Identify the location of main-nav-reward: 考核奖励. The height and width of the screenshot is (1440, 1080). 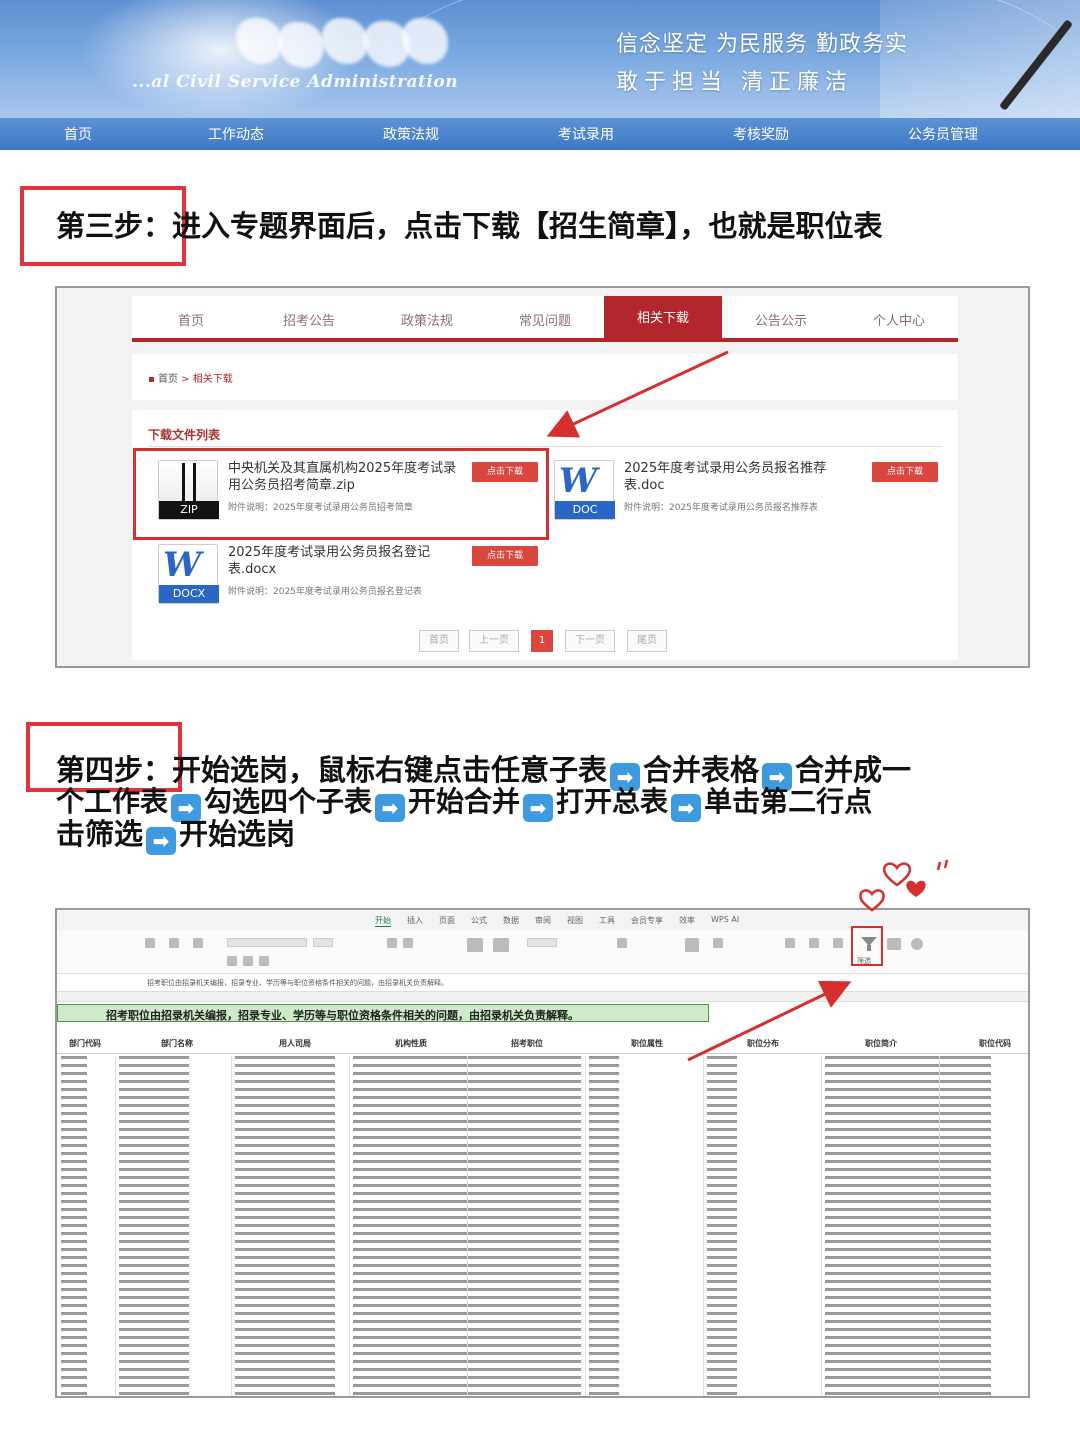
(761, 134).